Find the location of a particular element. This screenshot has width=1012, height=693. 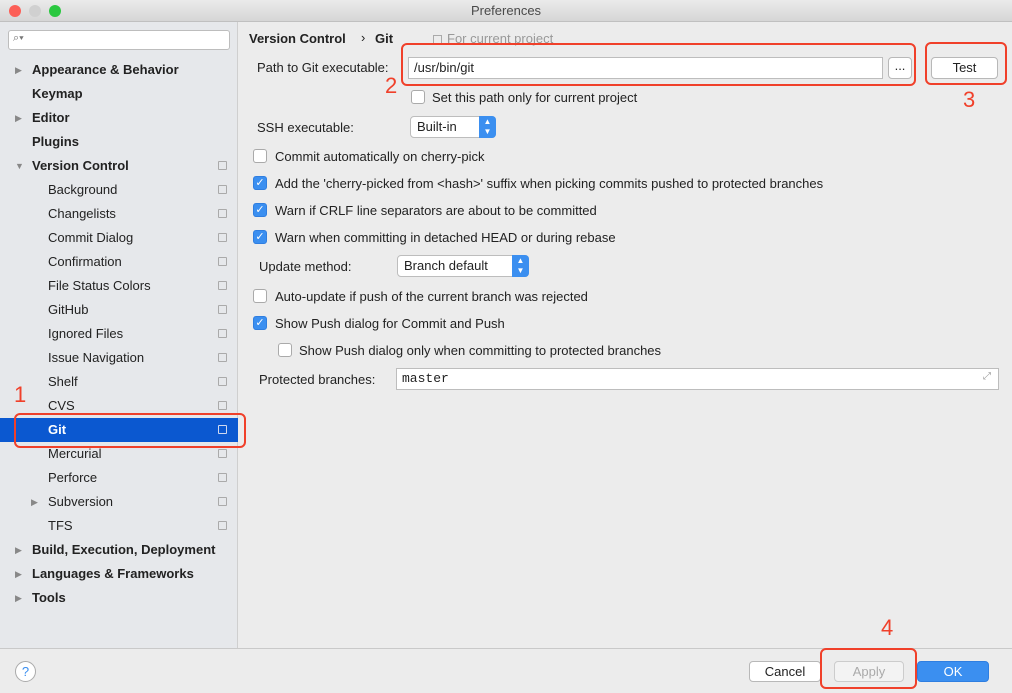

sidebar-item-label: Keymap is located at coordinates (57, 93).